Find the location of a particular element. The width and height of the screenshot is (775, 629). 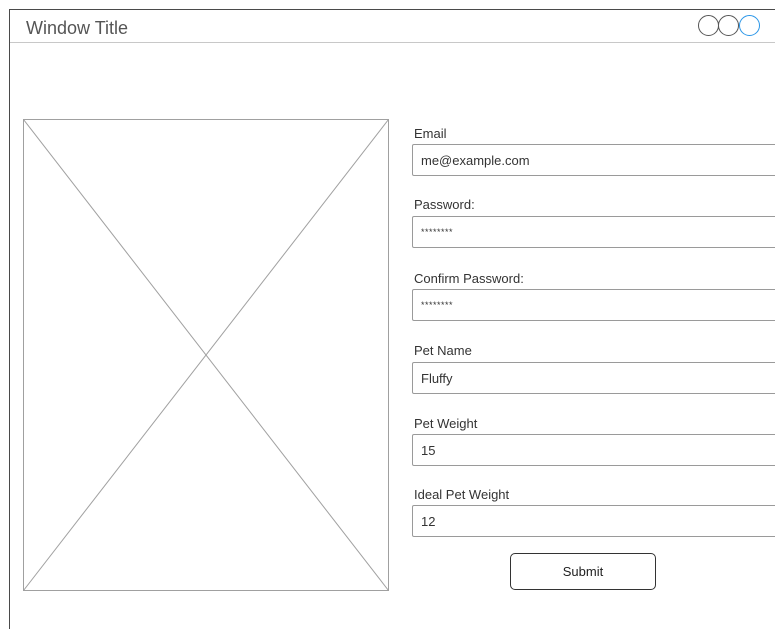

confirm-password-field is located at coordinates (593, 305).